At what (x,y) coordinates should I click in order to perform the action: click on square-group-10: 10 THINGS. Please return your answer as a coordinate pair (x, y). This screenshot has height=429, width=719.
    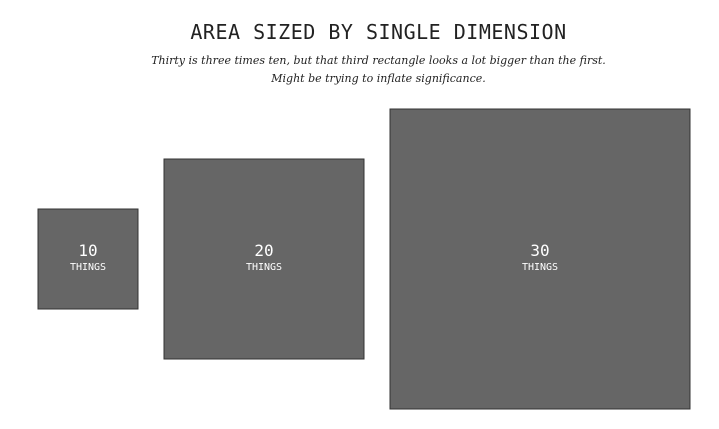
    Looking at the image, I should click on (88, 259).